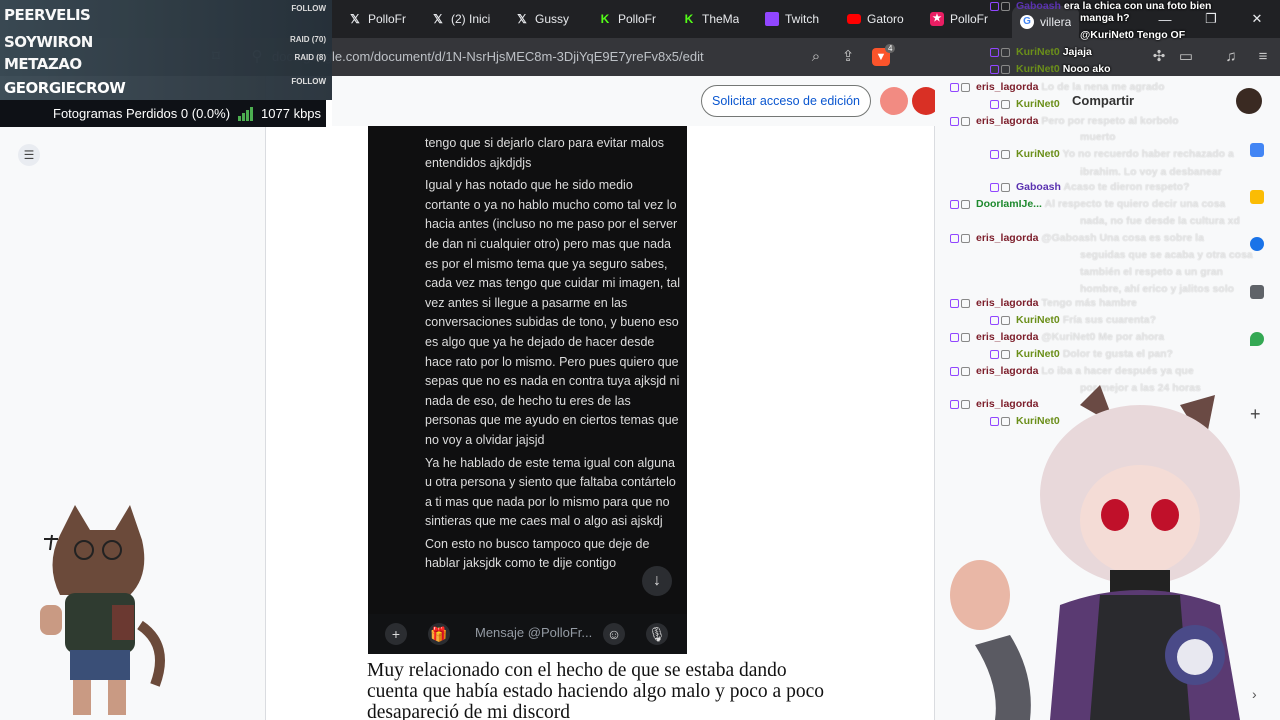 The width and height of the screenshot is (1280, 720). I want to click on chat-message: KuriNet0 Fría sus cuarenta?, so click(1073, 320).